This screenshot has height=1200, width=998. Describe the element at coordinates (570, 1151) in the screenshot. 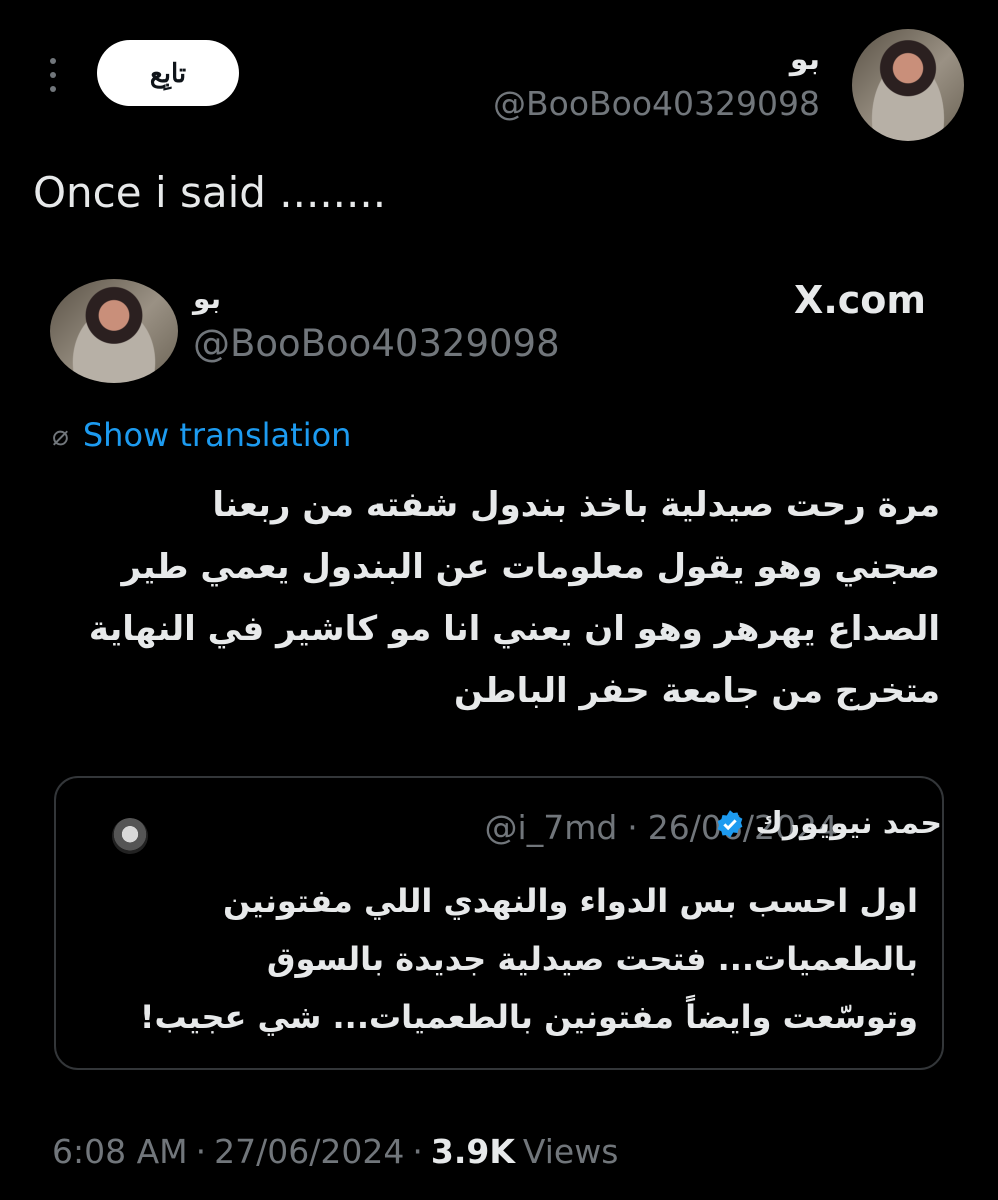

I see `views-label: Views` at that location.